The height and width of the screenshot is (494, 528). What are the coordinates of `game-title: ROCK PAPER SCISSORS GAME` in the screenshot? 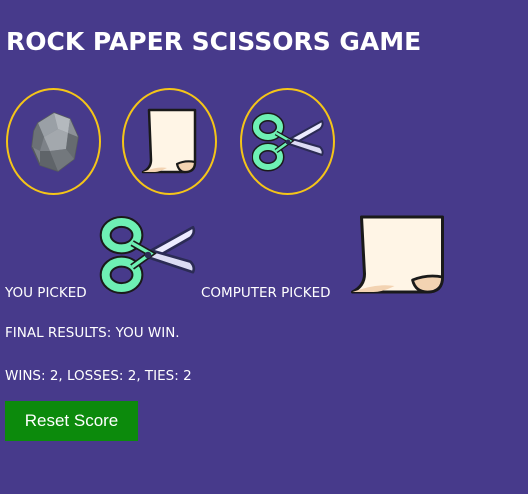 It's located at (214, 41).